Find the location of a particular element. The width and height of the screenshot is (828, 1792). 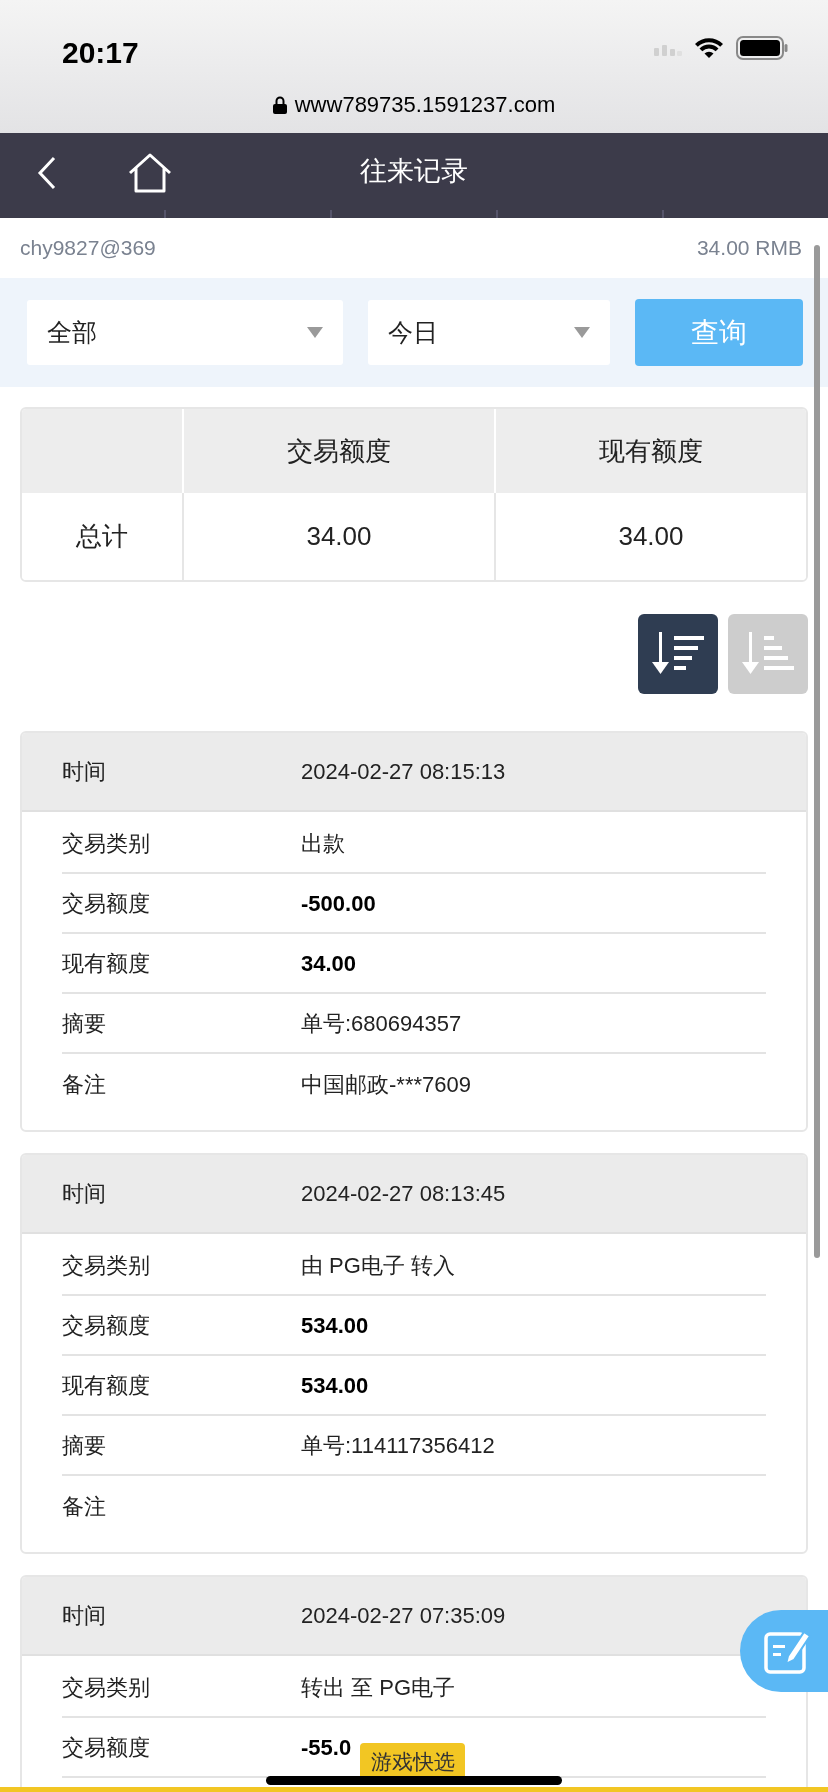

column-header: 交易额度 is located at coordinates (339, 451).